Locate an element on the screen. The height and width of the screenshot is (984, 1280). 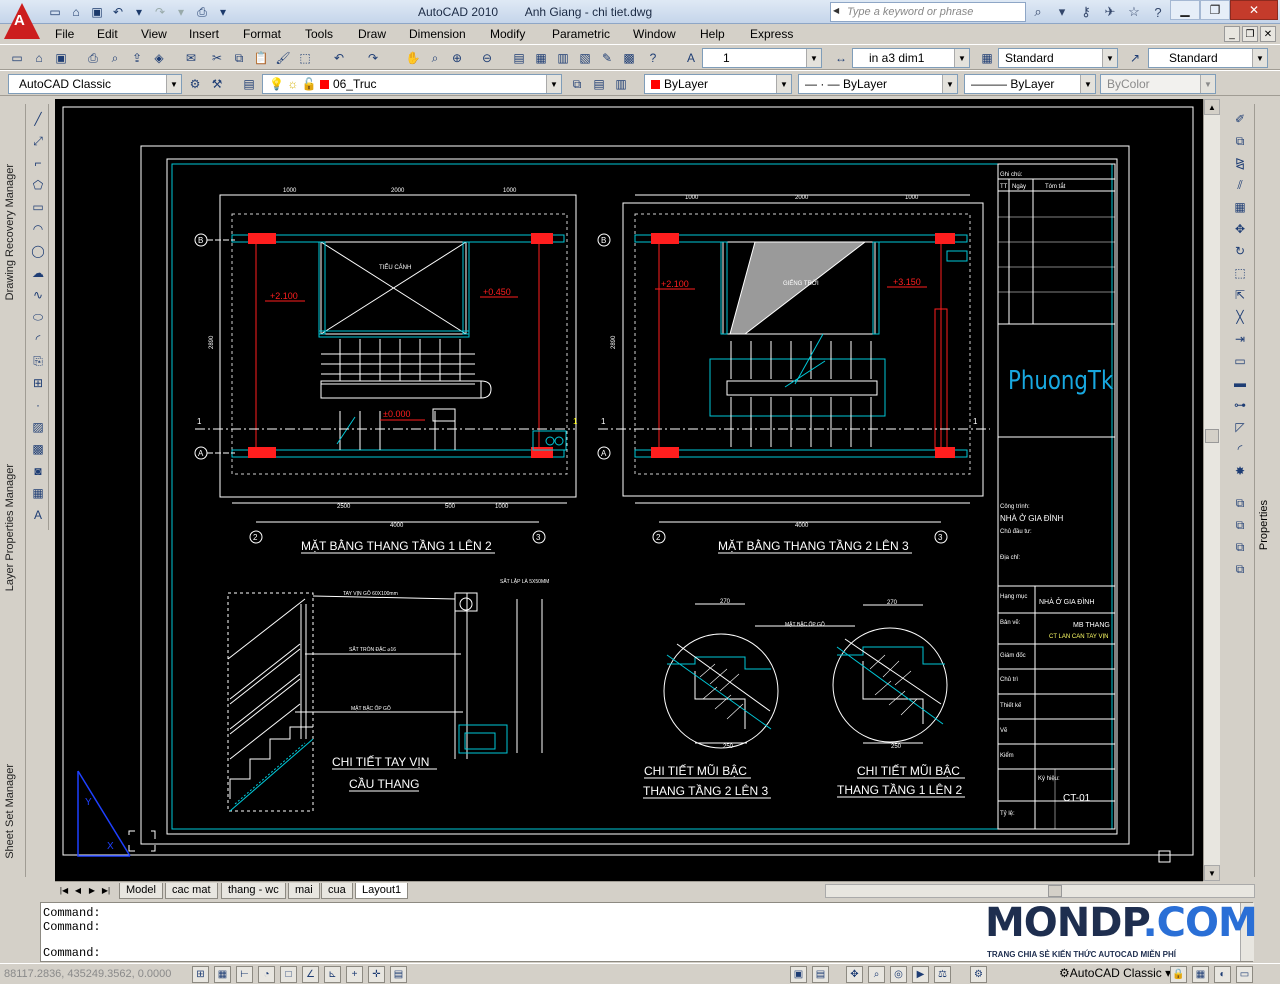
scroll-down-icon: ▼ is located at coordinates (1212, 873).